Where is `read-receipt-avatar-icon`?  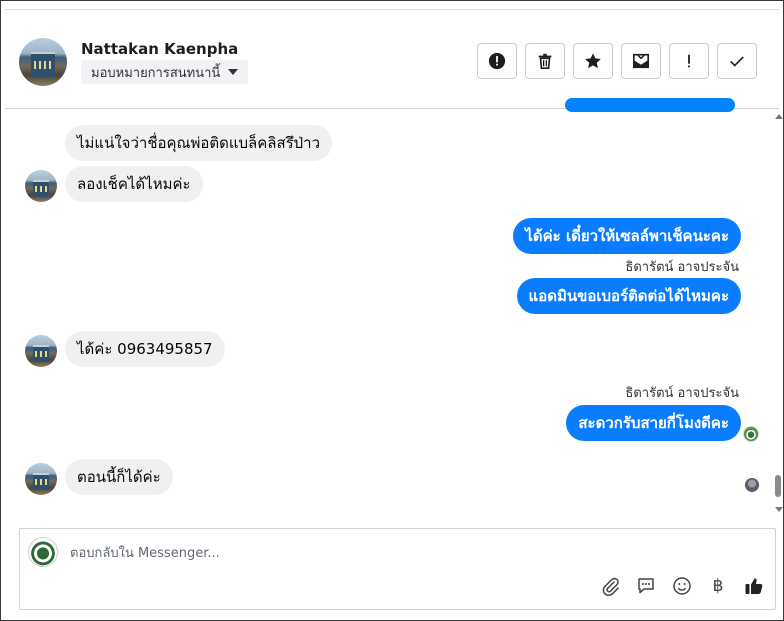
read-receipt-avatar-icon is located at coordinates (752, 485).